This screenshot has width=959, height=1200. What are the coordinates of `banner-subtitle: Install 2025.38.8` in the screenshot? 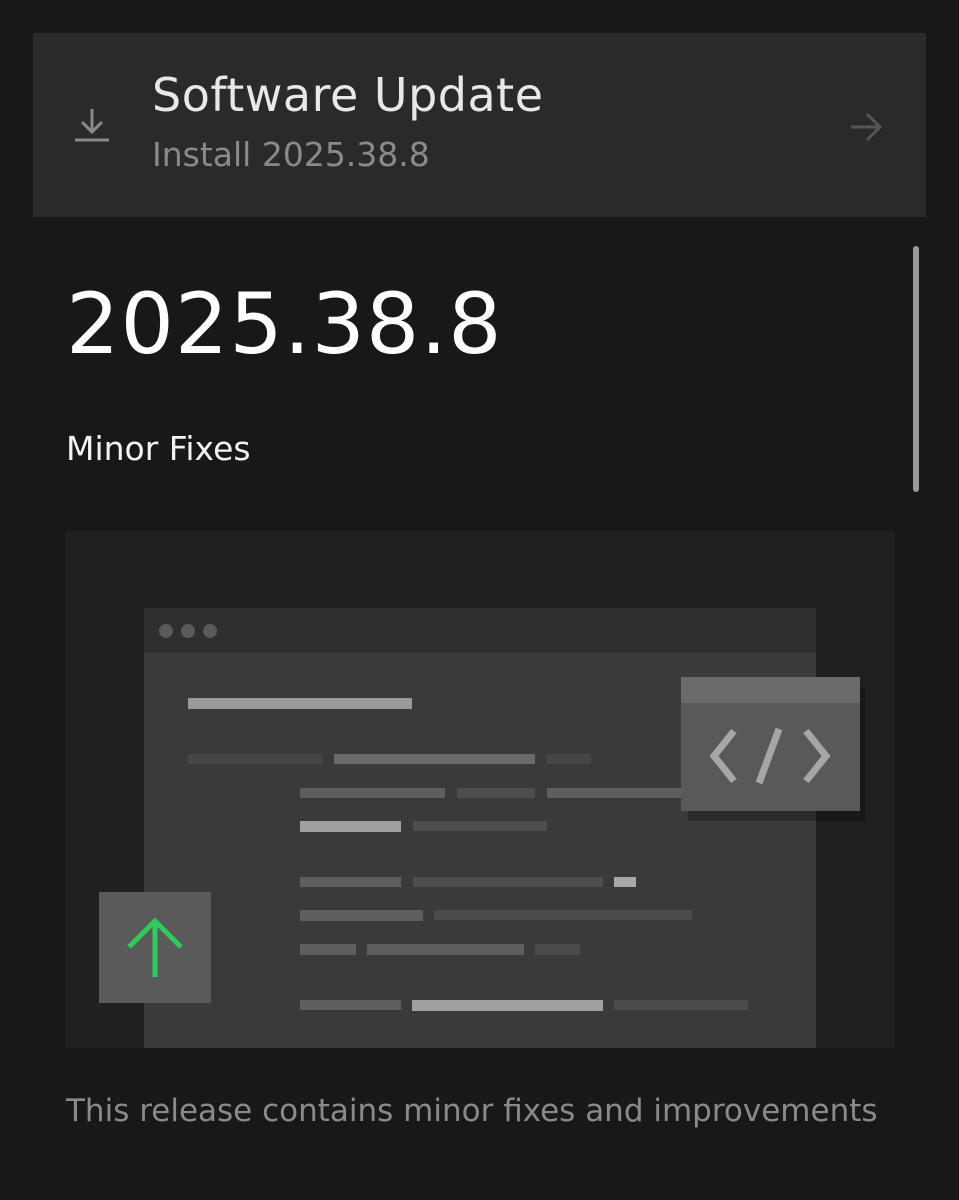 It's located at (291, 154).